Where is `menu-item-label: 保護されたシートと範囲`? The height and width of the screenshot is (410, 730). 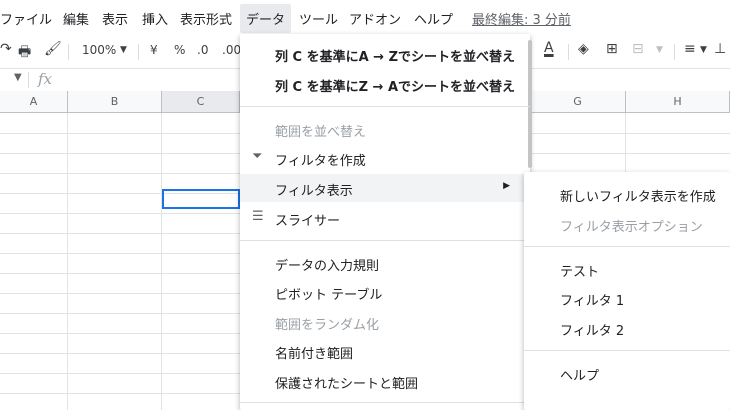 menu-item-label: 保護されたシートと範囲 is located at coordinates (347, 384).